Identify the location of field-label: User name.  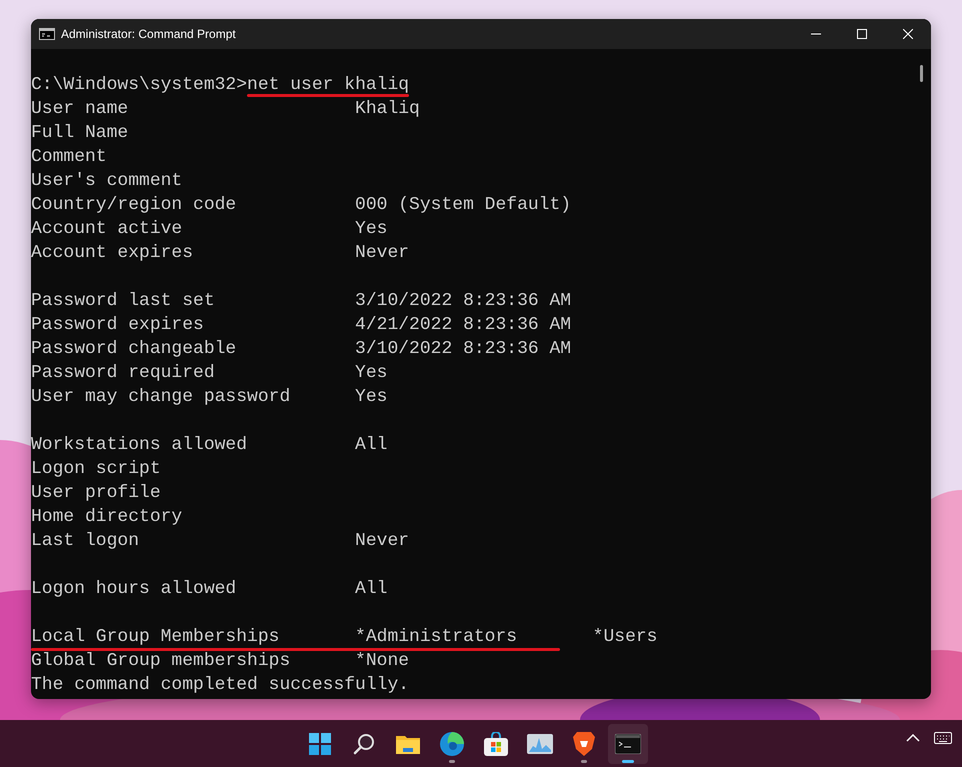
(80, 109).